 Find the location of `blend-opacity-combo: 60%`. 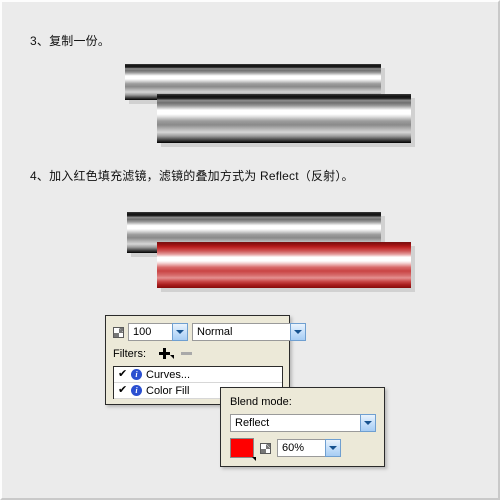

blend-opacity-combo: 60% is located at coordinates (309, 448).